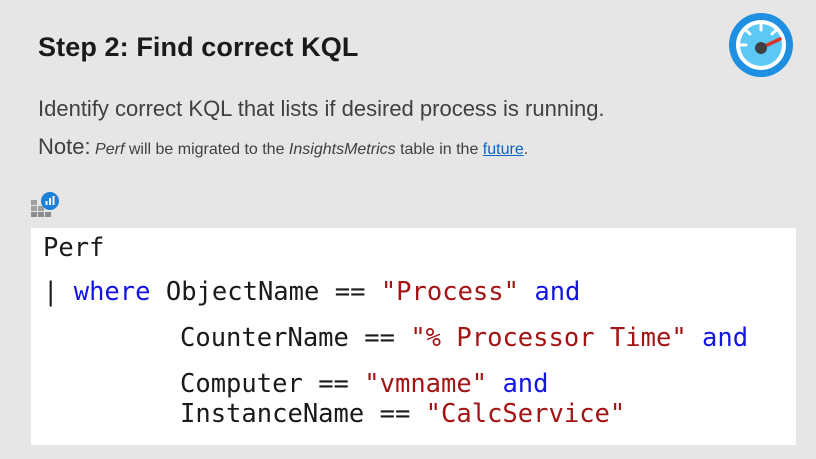 The height and width of the screenshot is (459, 816). Describe the element at coordinates (439, 149) in the screenshot. I see `note-text-2: table in the` at that location.